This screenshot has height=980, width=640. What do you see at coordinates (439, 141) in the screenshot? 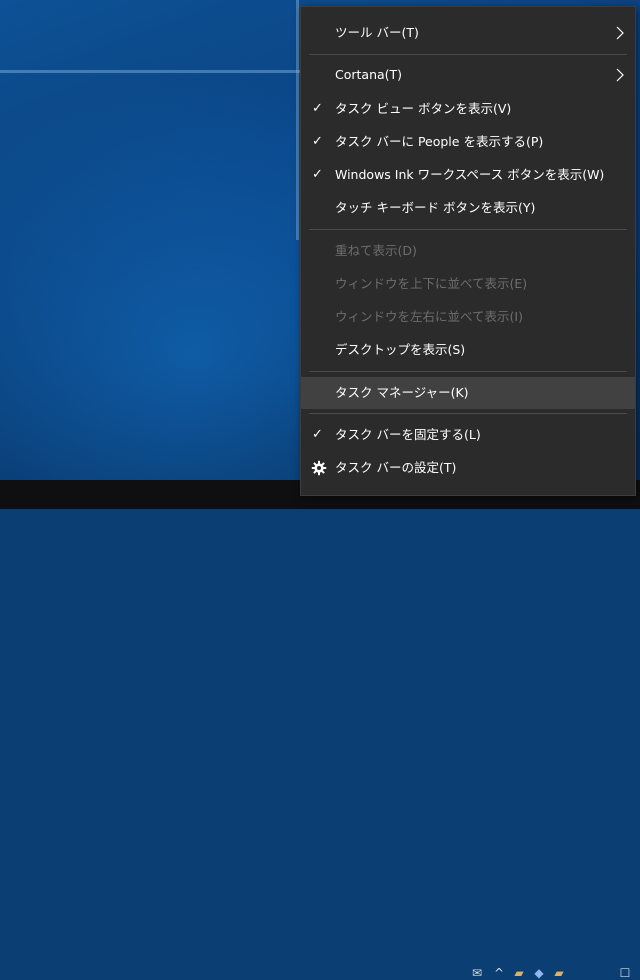
I see `menu-item-label: タスク バーに People を表示する(P)` at bounding box center [439, 141].